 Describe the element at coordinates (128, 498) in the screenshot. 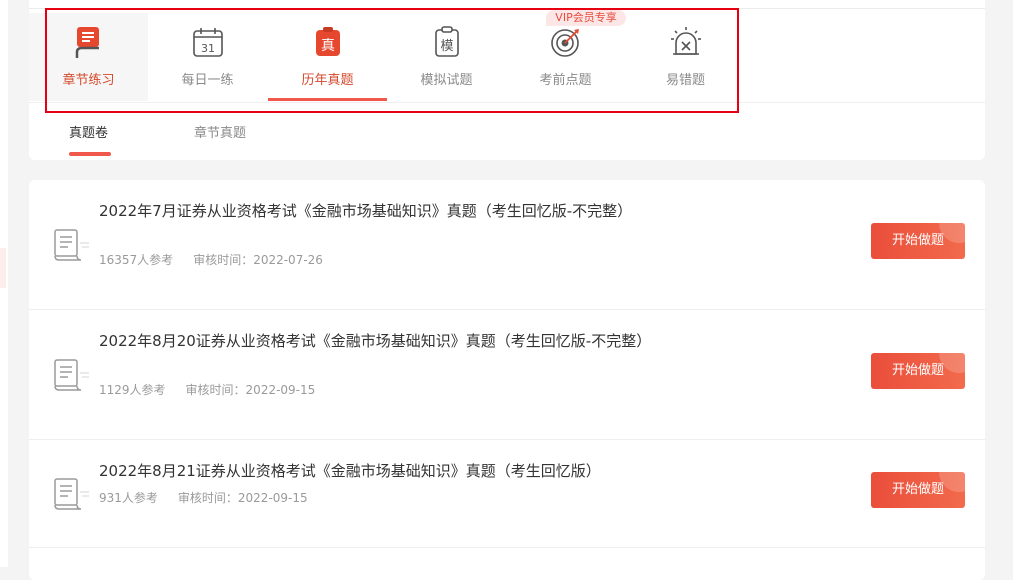

I see `participant-count: 931人参考` at that location.